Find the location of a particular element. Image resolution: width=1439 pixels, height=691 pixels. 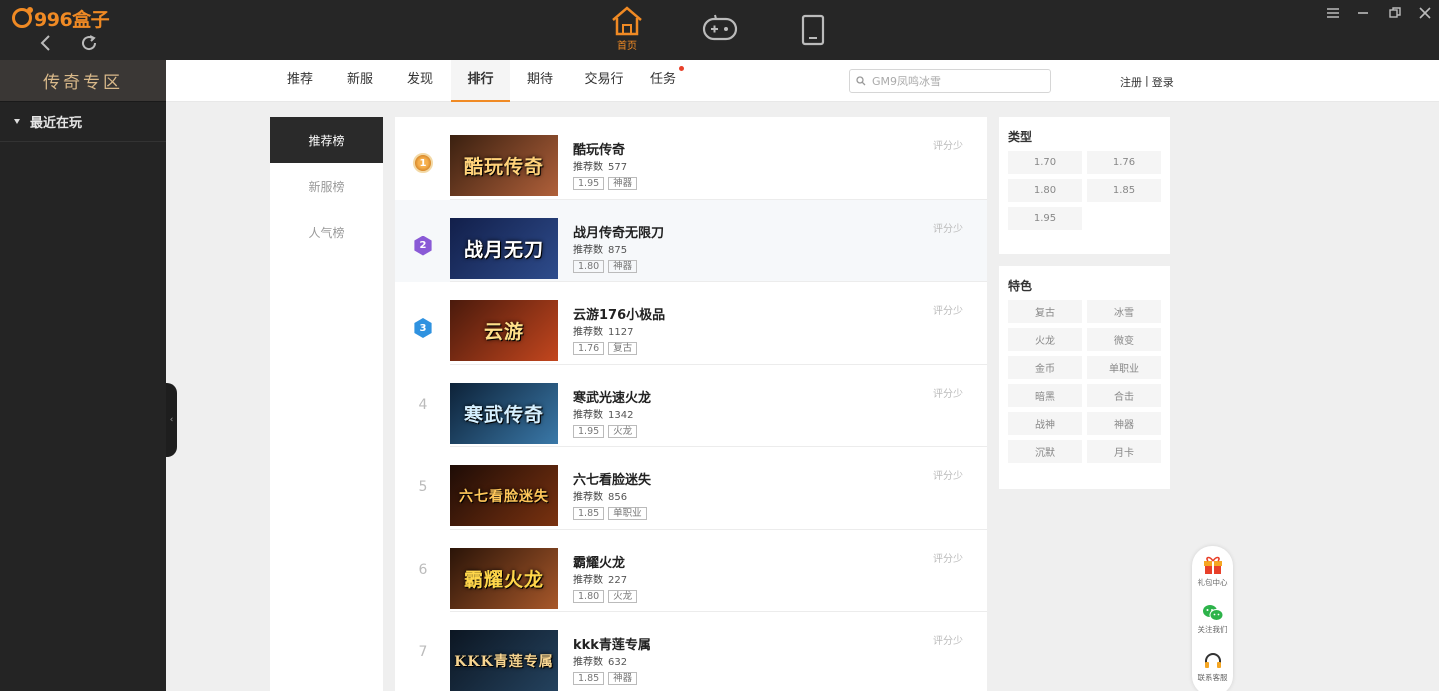

filter-chip: 战神 is located at coordinates (1045, 423).